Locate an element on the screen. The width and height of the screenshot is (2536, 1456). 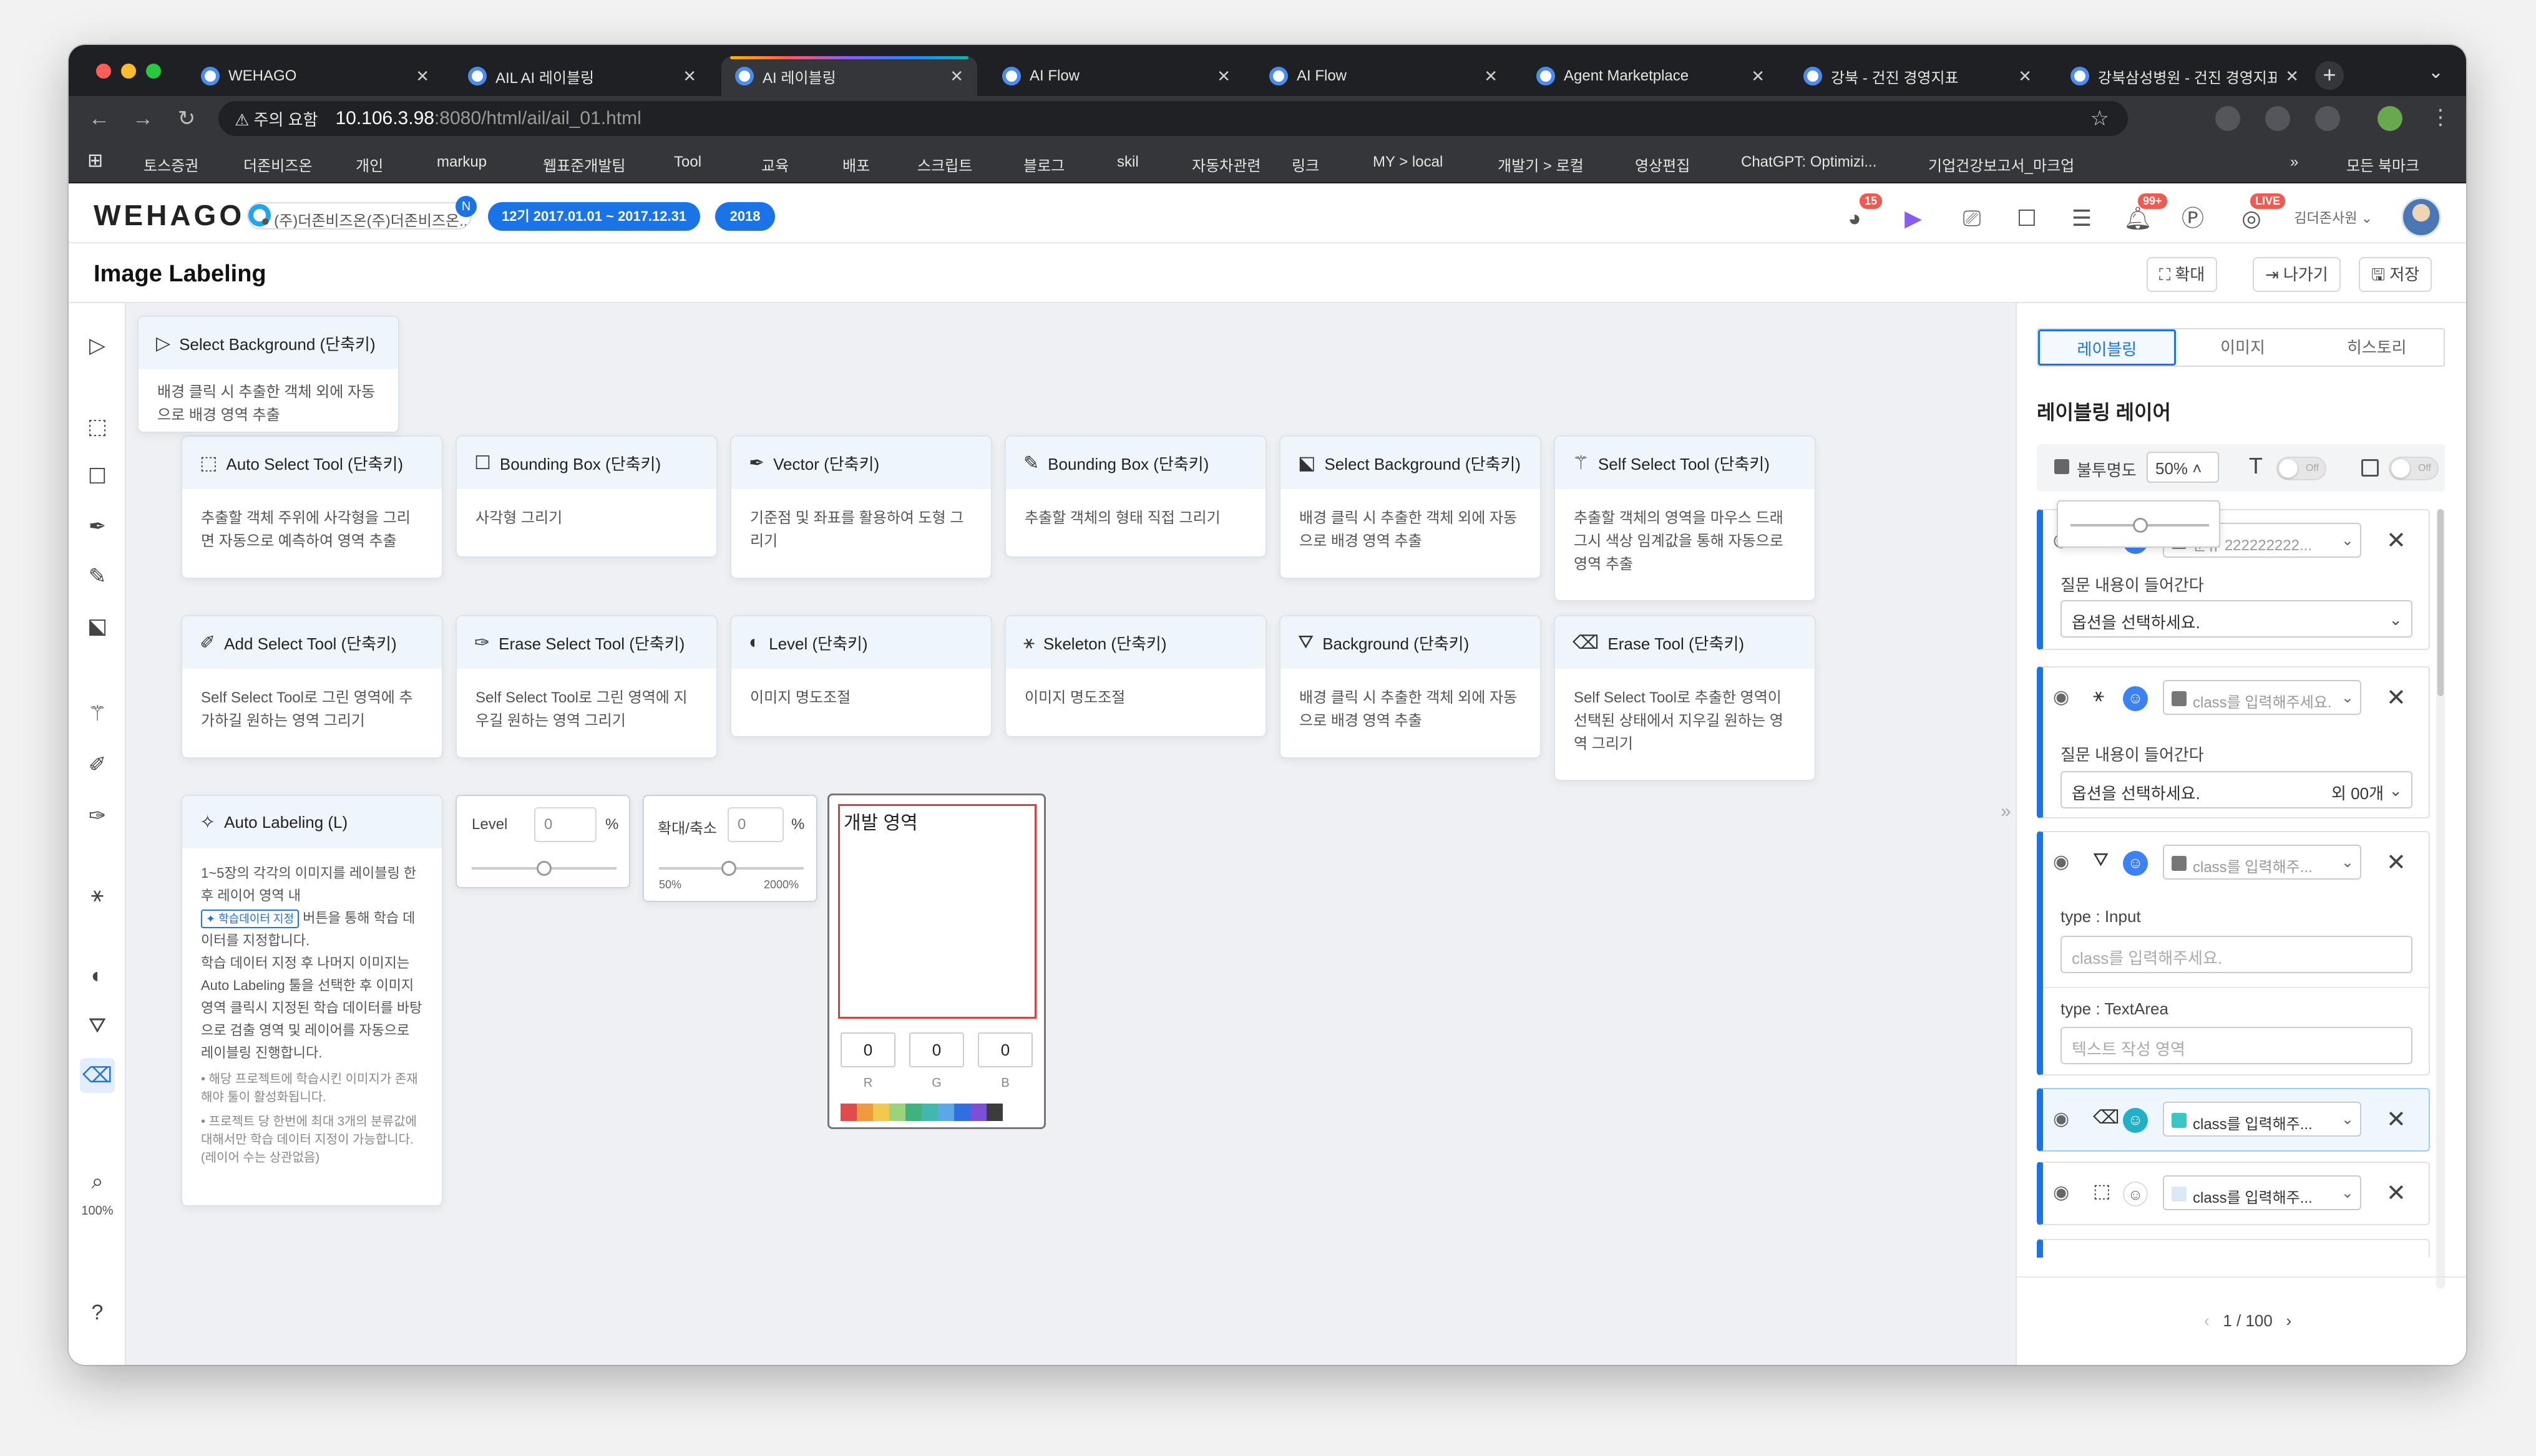
layer-toggle: Off is located at coordinates (2414, 468).